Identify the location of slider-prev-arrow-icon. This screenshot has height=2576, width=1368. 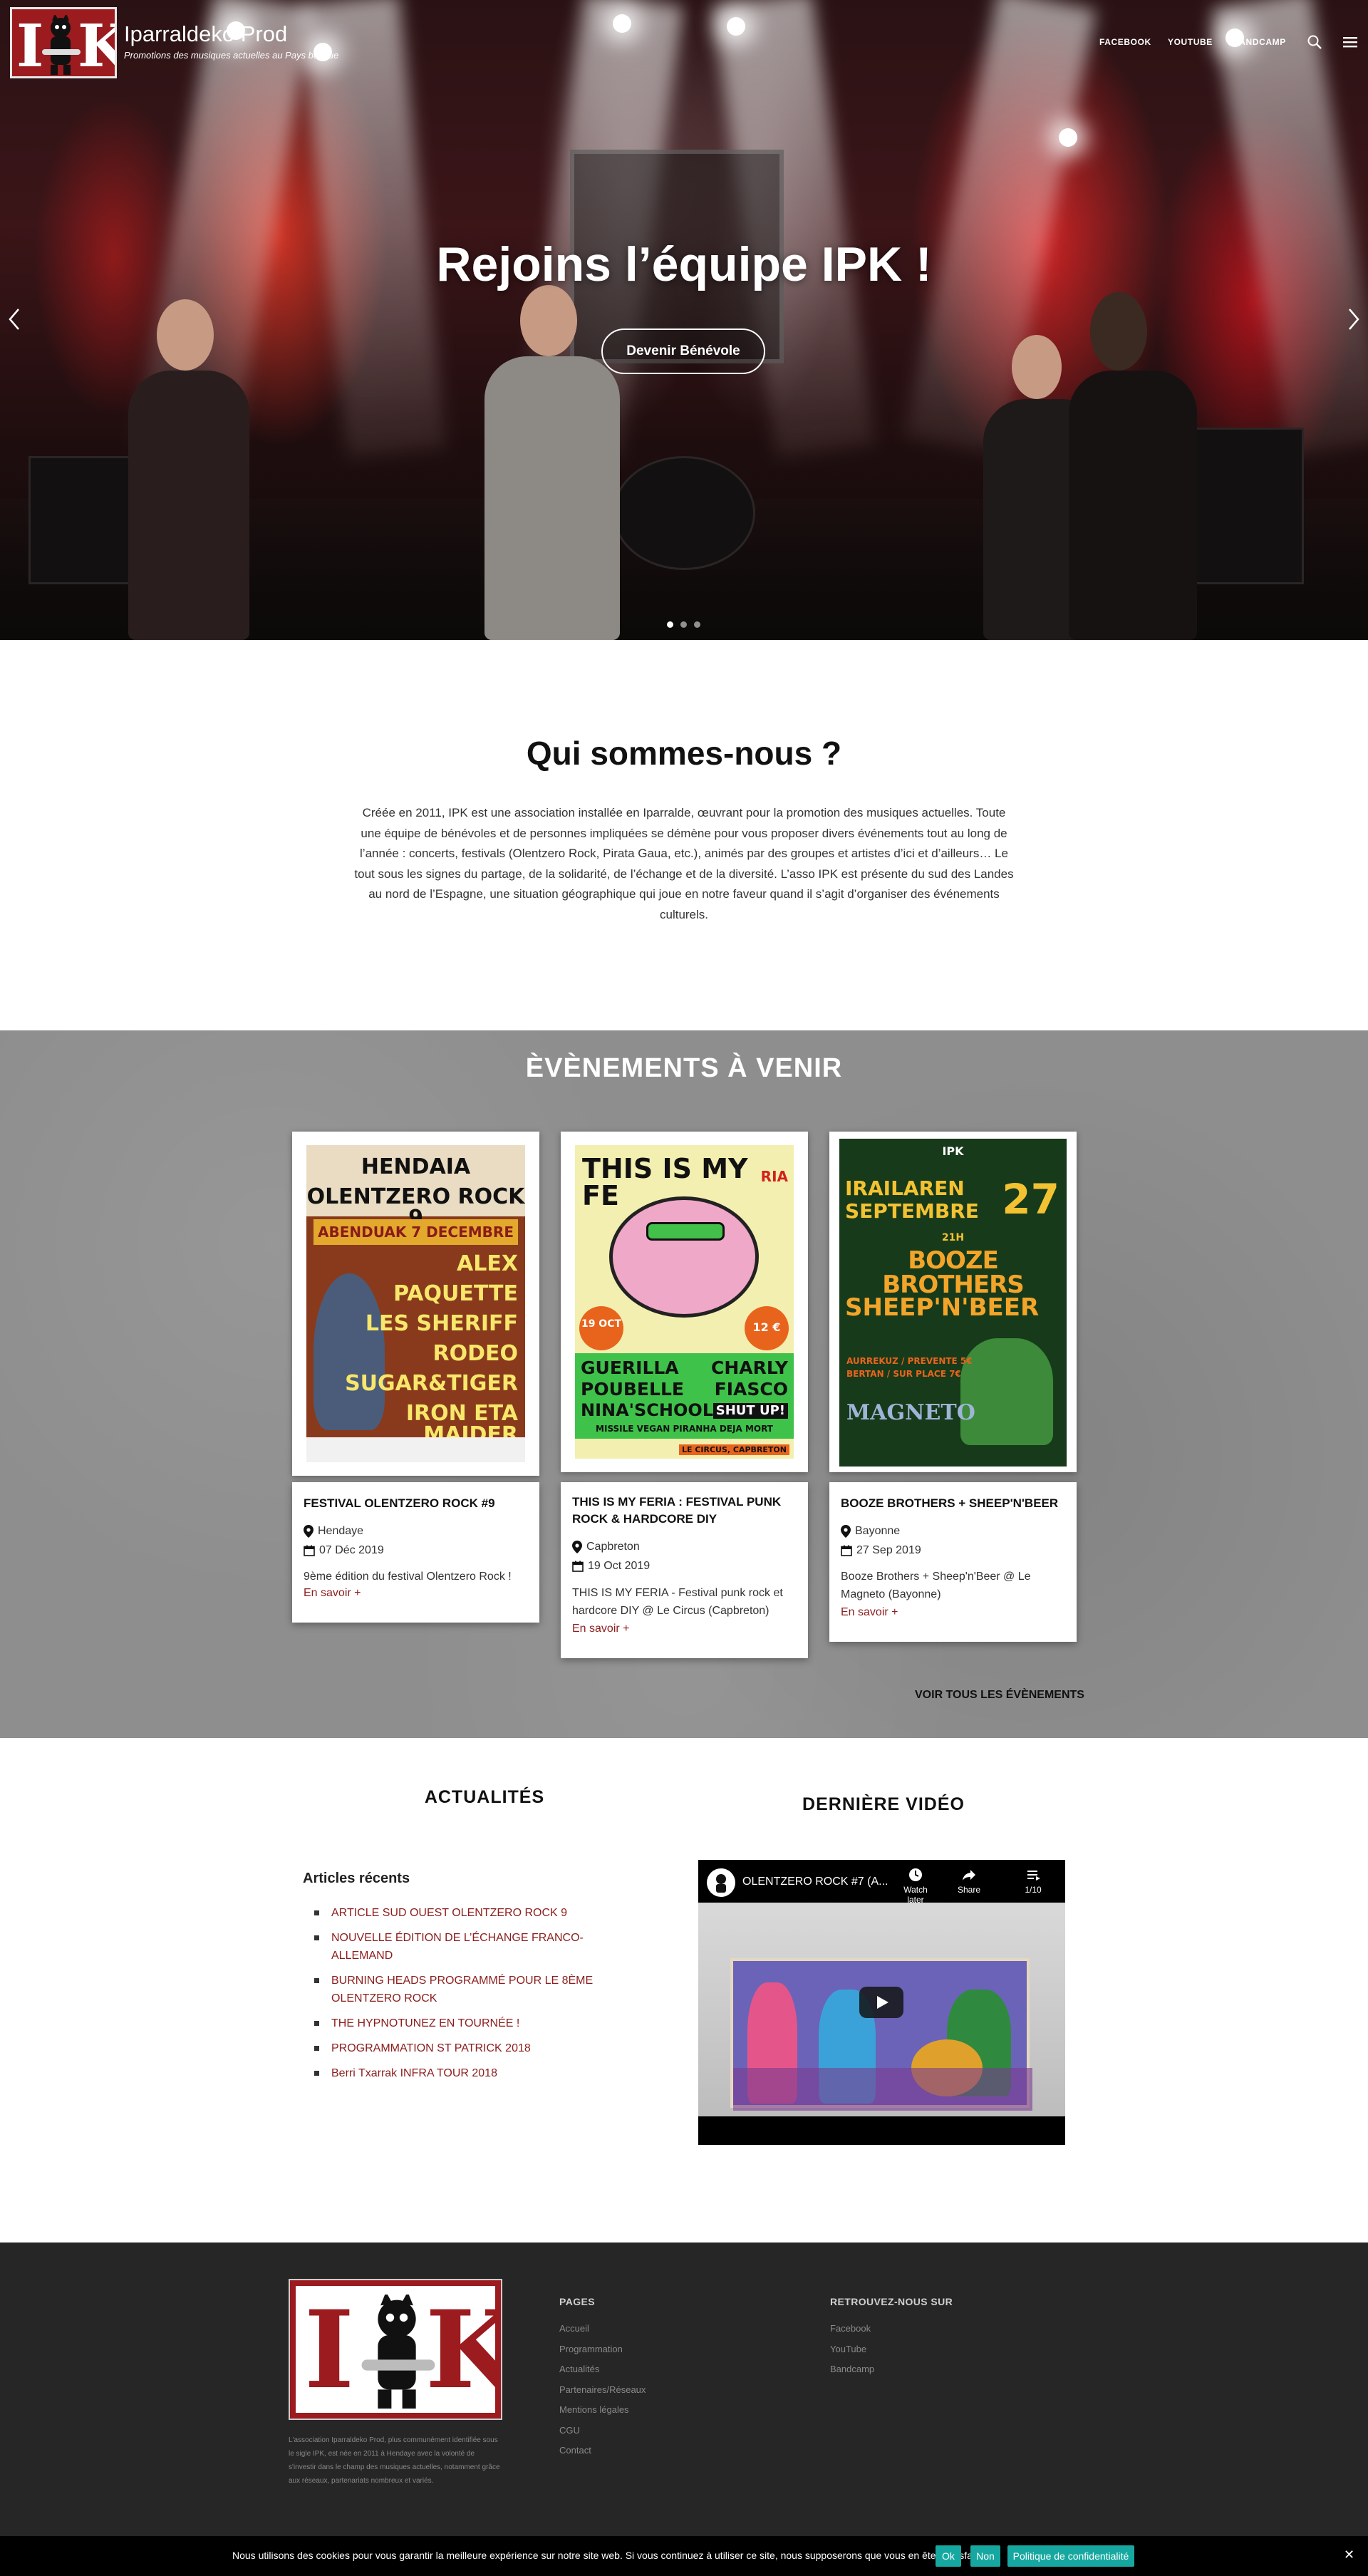
(14, 319).